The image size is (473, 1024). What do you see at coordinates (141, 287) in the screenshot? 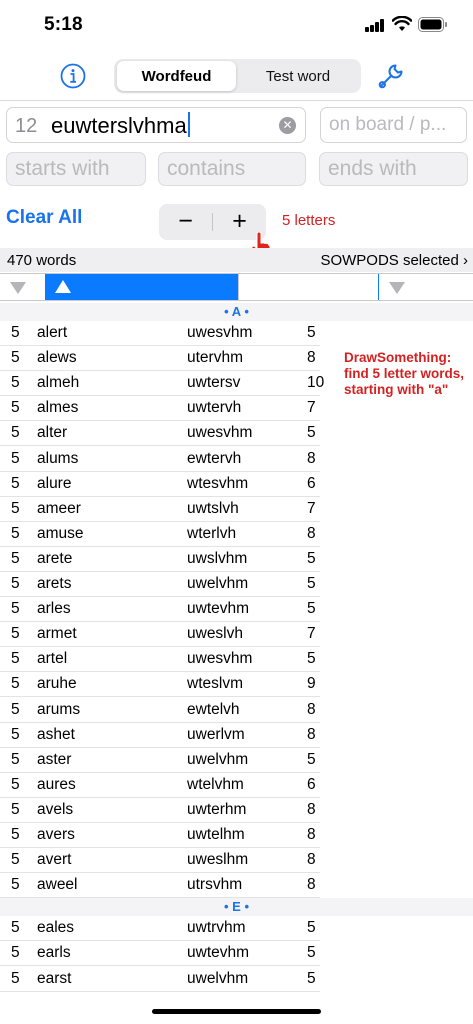
I see `sort-word-column` at bounding box center [141, 287].